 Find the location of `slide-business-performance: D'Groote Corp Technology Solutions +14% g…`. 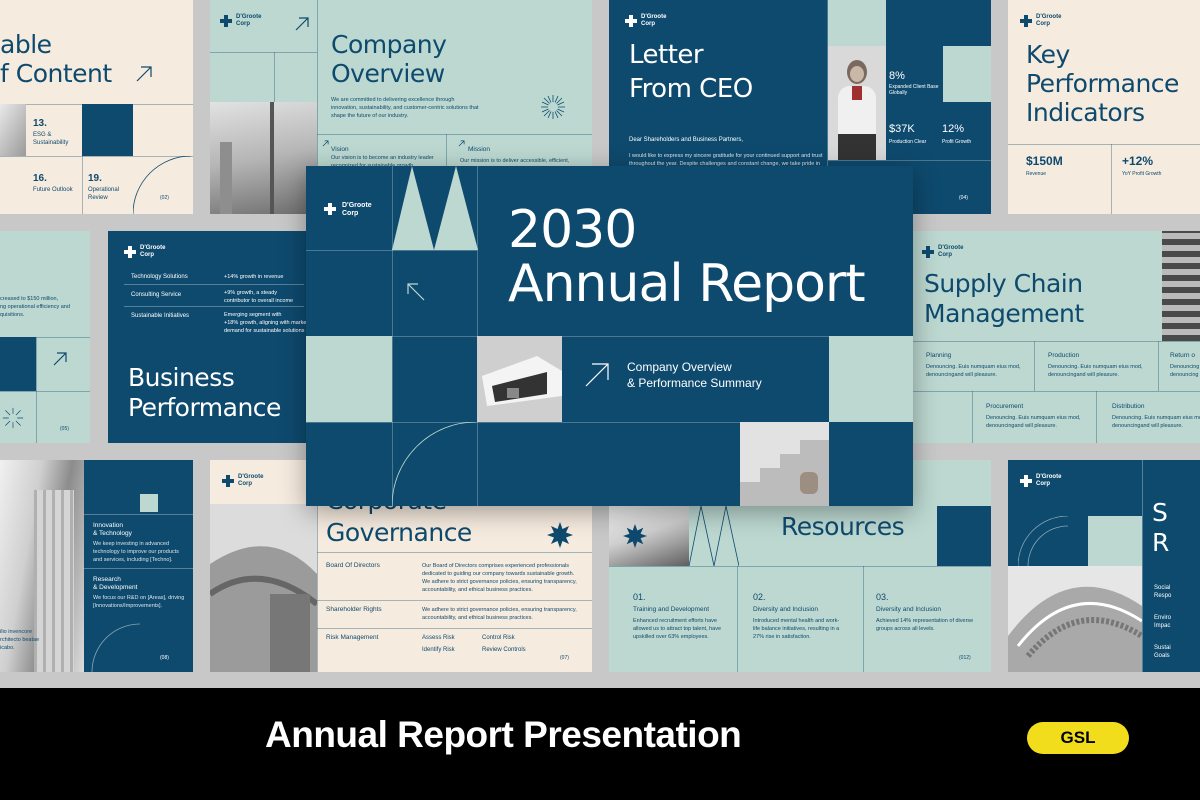

slide-business-performance: D'Groote Corp Technology Solutions +14% g… is located at coordinates (223, 337).